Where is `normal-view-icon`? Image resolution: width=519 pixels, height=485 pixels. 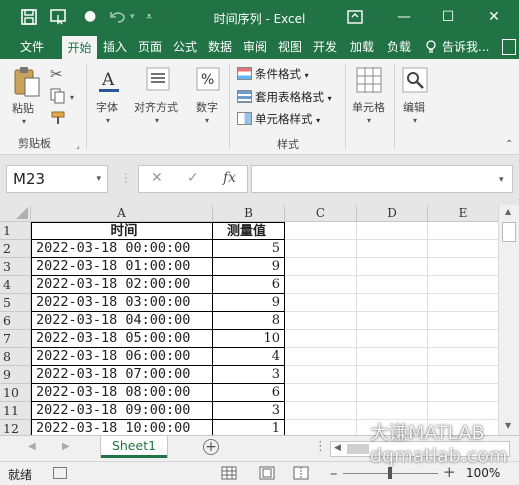
normal-view-icon is located at coordinates (229, 474).